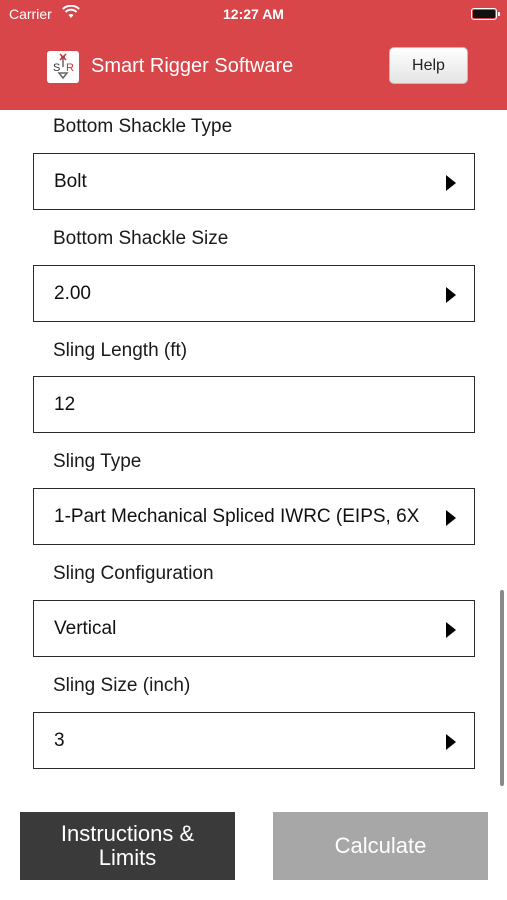  Describe the element at coordinates (70, 68) in the screenshot. I see `svg-text: R` at that location.